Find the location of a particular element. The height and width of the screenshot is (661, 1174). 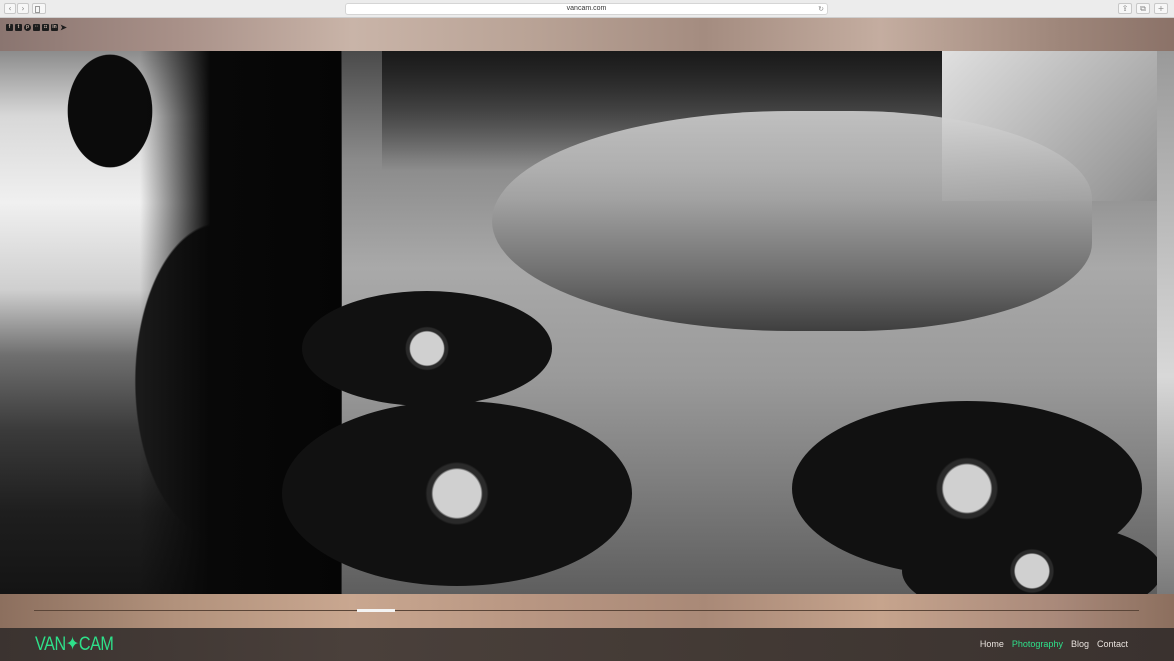

flickr-icon: ·· is located at coordinates (36, 27).